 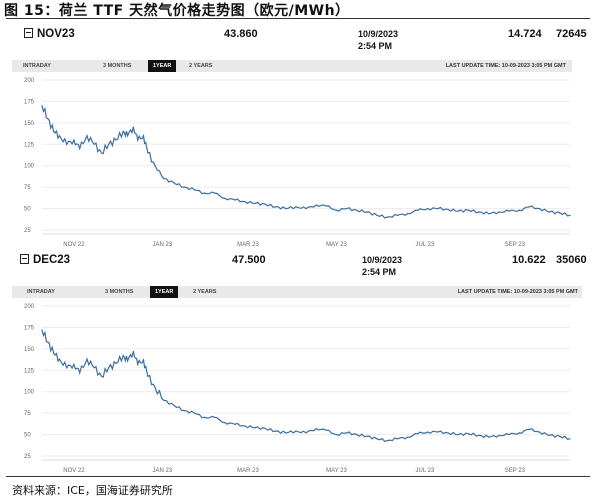 I want to click on x-tick-label: MAR 23, so click(x=248, y=471).